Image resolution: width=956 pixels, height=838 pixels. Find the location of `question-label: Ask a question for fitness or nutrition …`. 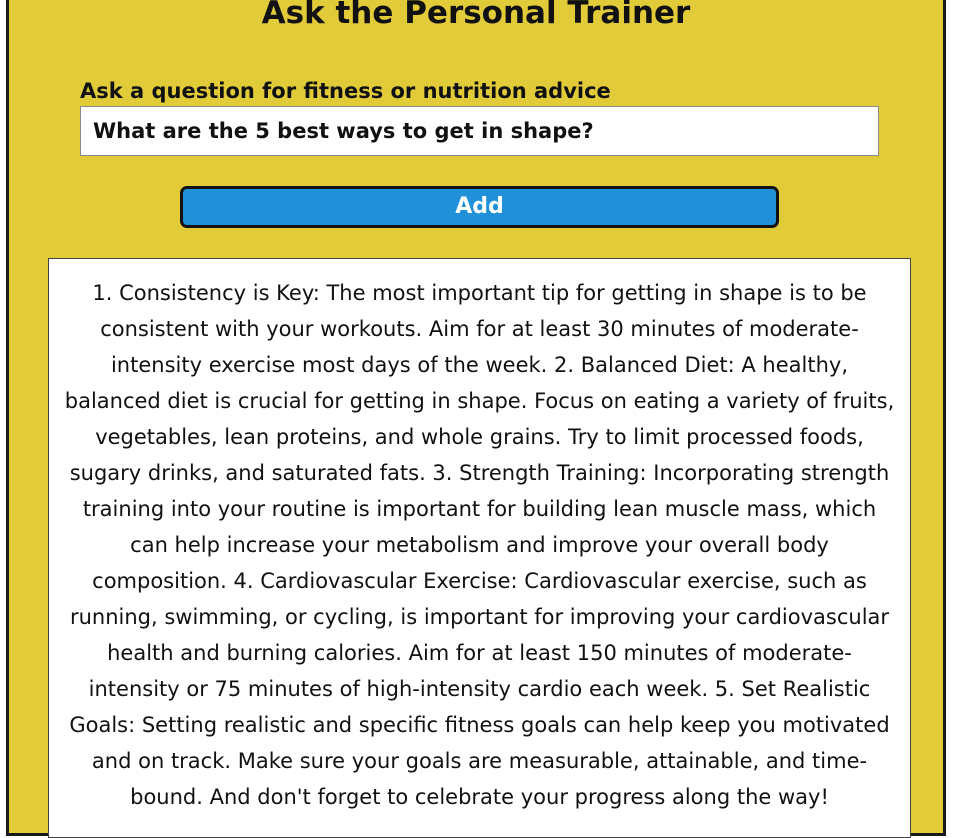

question-label: Ask a question for fitness or nutrition … is located at coordinates (345, 91).